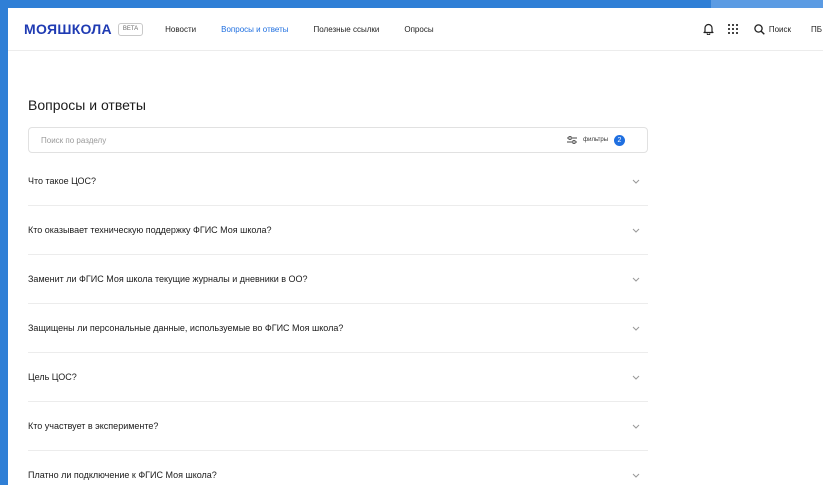  What do you see at coordinates (817, 29) in the screenshot?
I see `user-avatar: ПБ` at bounding box center [817, 29].